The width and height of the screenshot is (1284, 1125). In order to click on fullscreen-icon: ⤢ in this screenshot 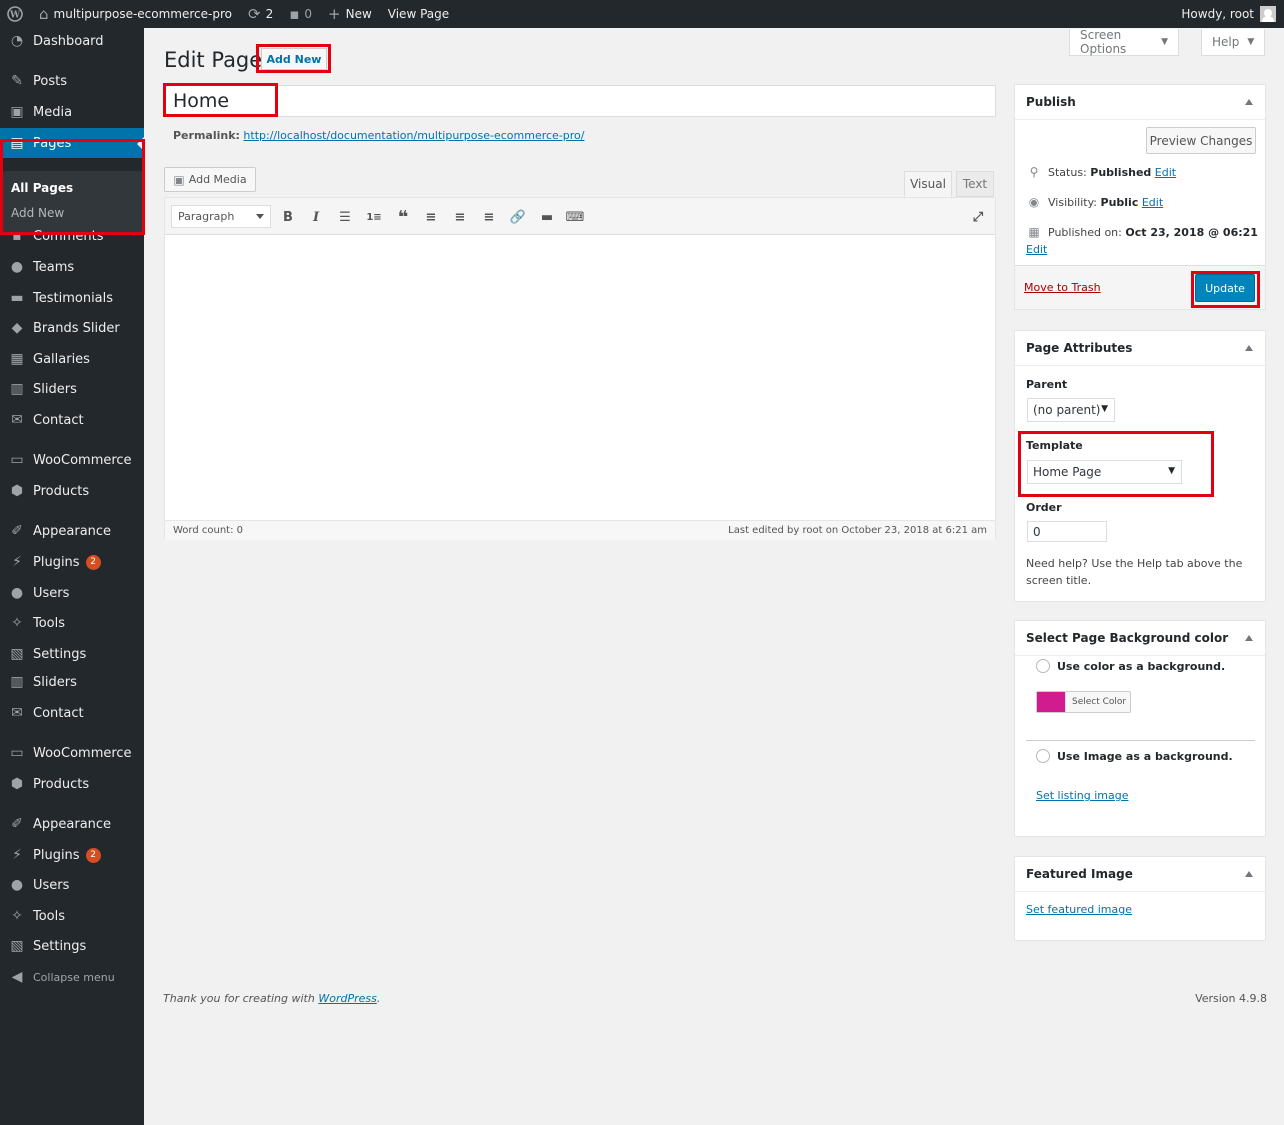, I will do `click(978, 217)`.